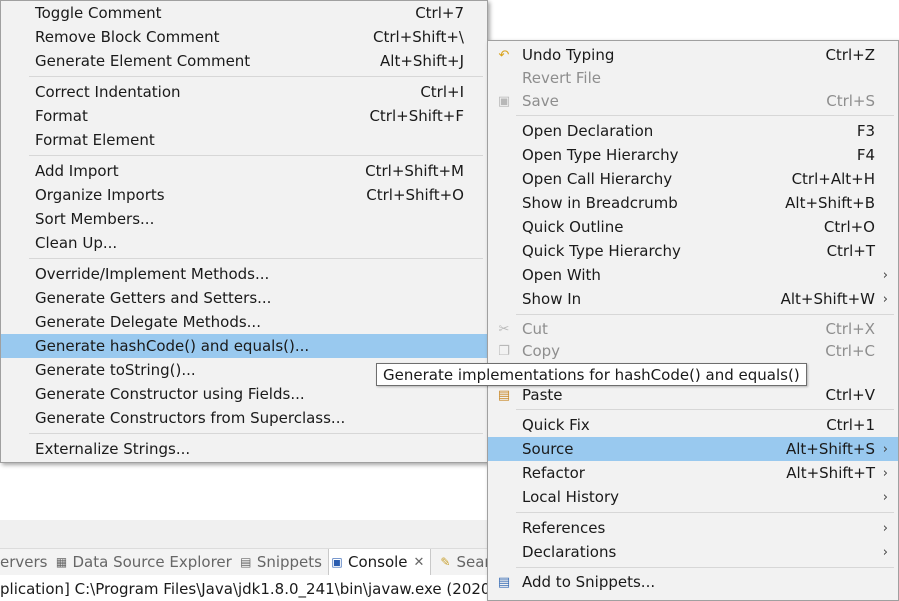 This screenshot has width=899, height=601. What do you see at coordinates (850, 101) in the screenshot?
I see `menu-item-shortcut: Ctrl+S` at bounding box center [850, 101].